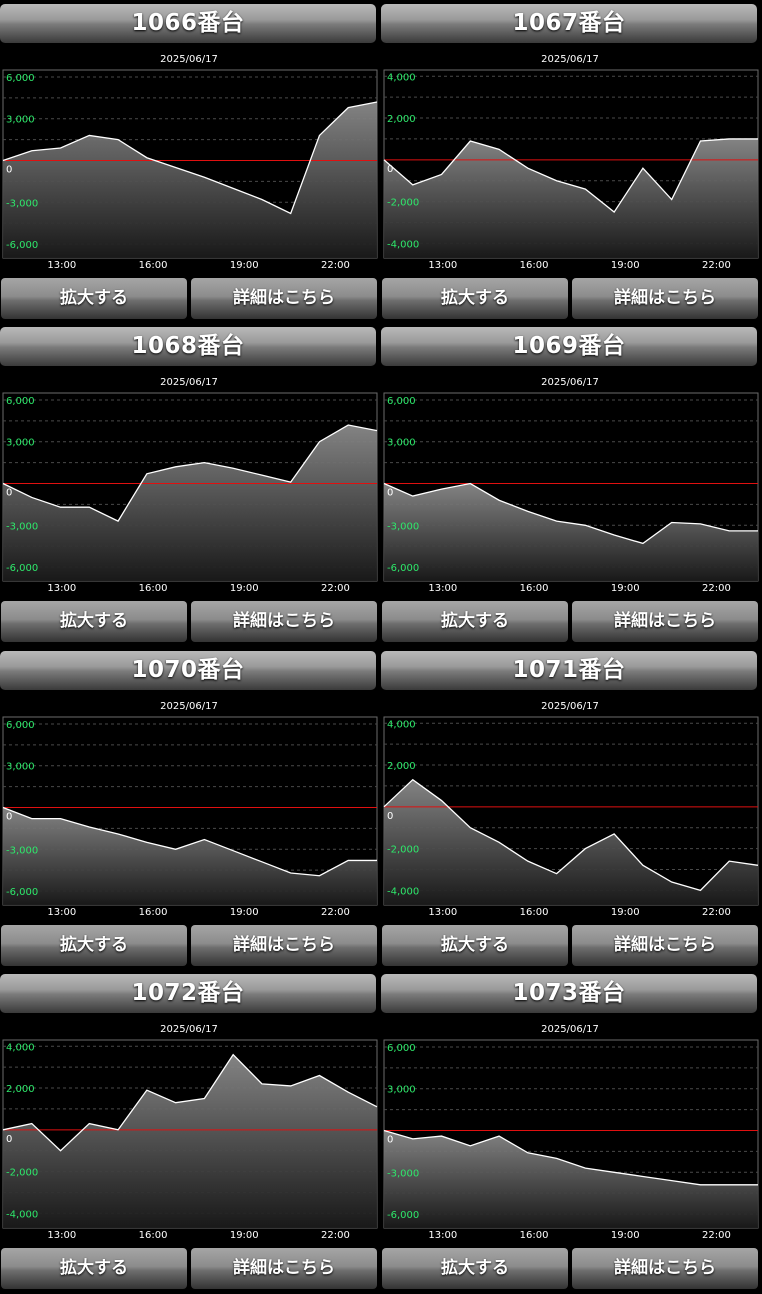  What do you see at coordinates (188, 993) in the screenshot?
I see `machine-title: 1072番台` at bounding box center [188, 993].